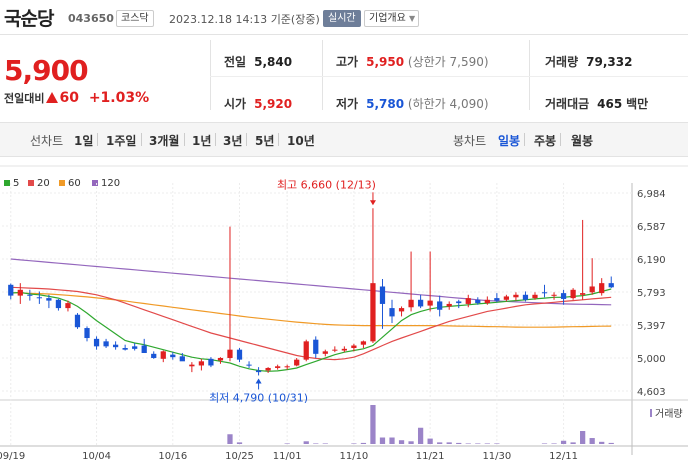 This screenshot has height=467, width=688. I want to click on x-tick-label: 11/01, so click(287, 456).